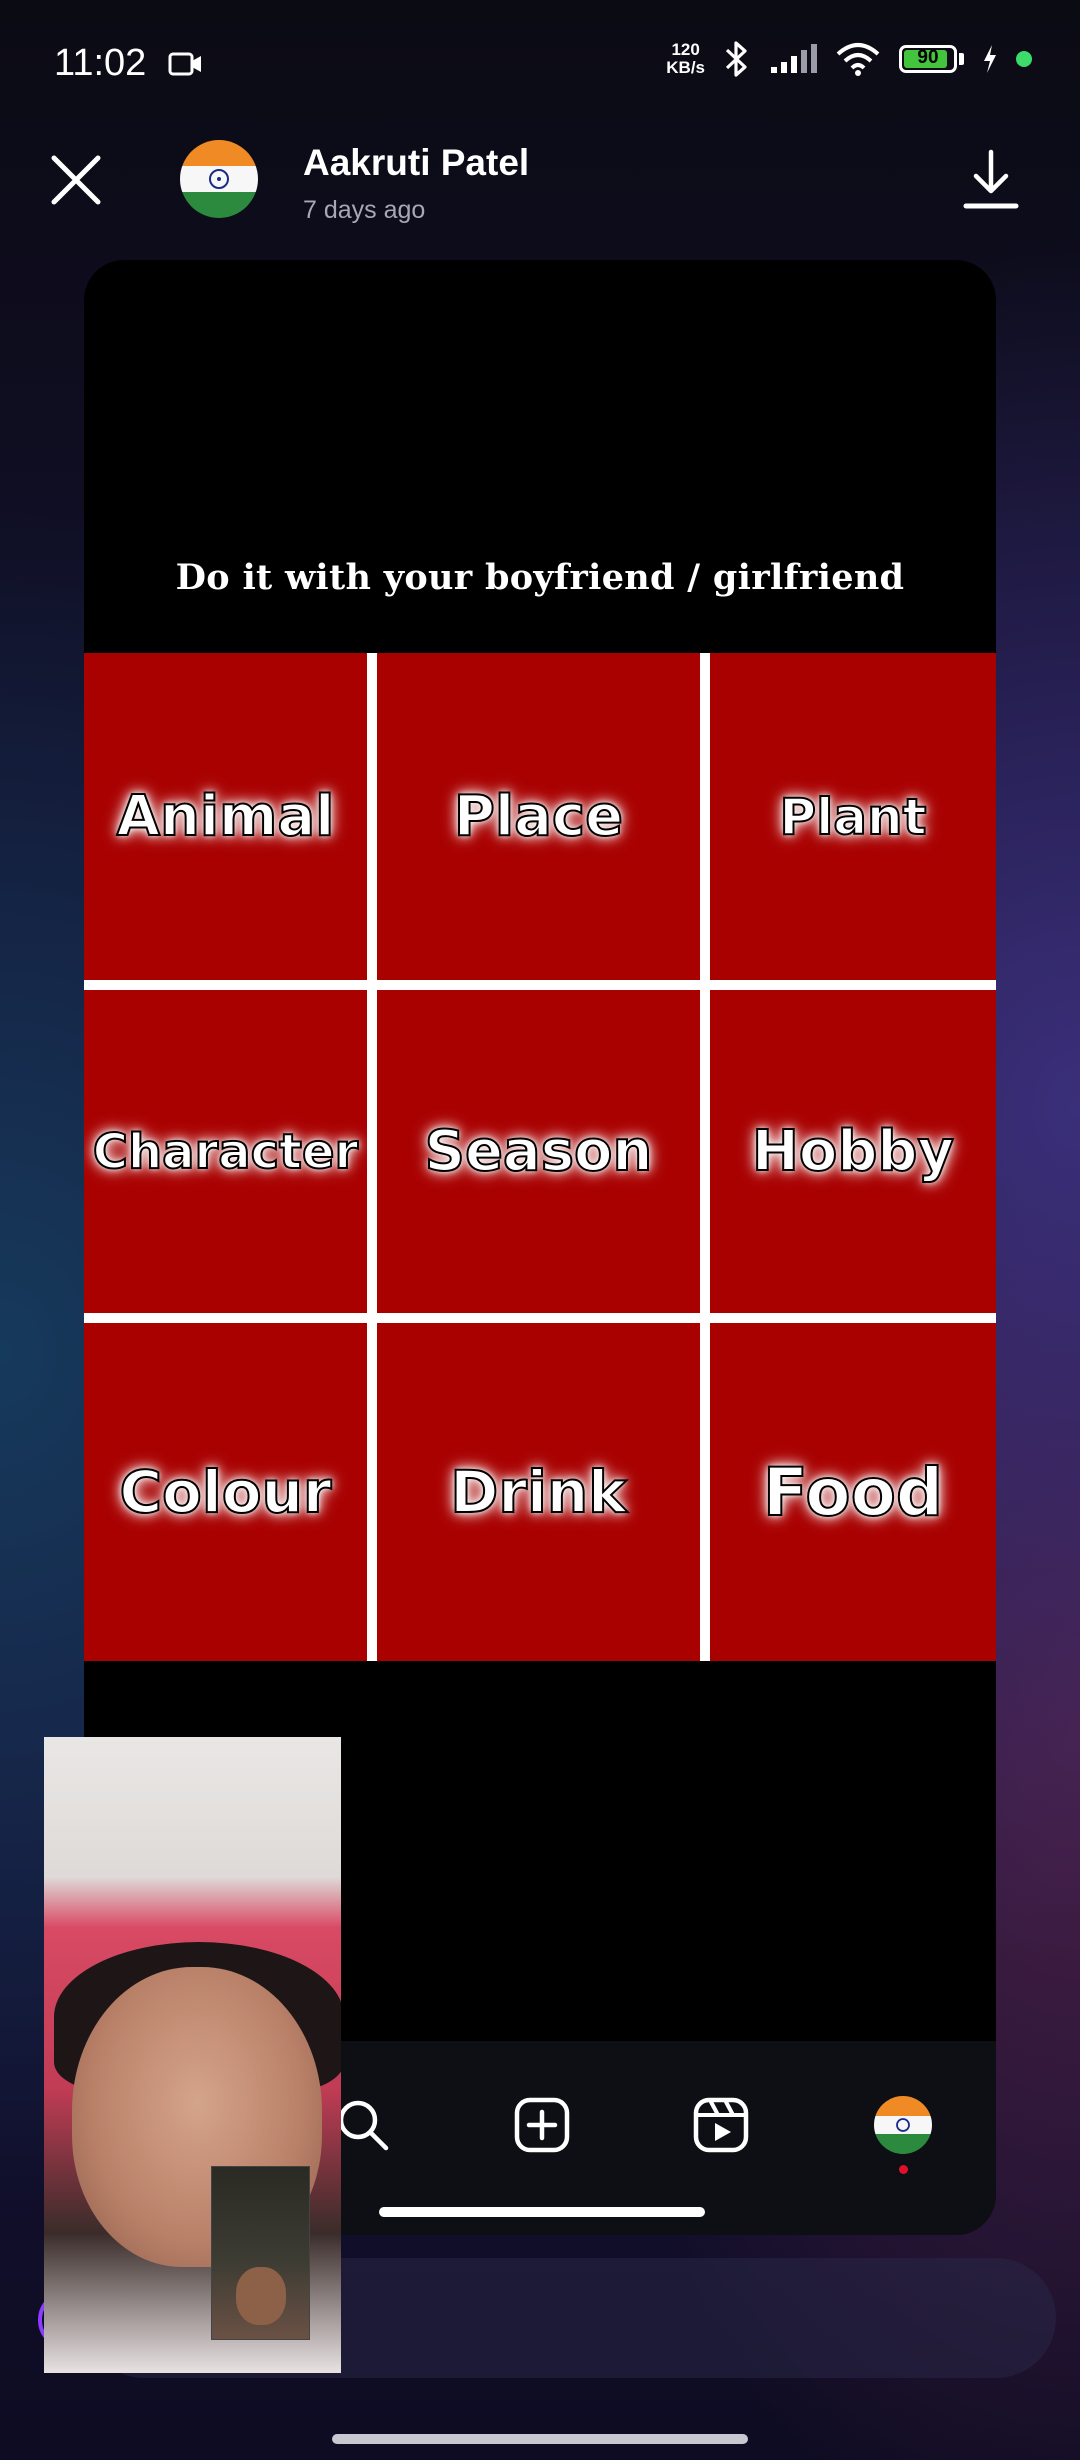  I want to click on grid-cell: Plant, so click(853, 816).